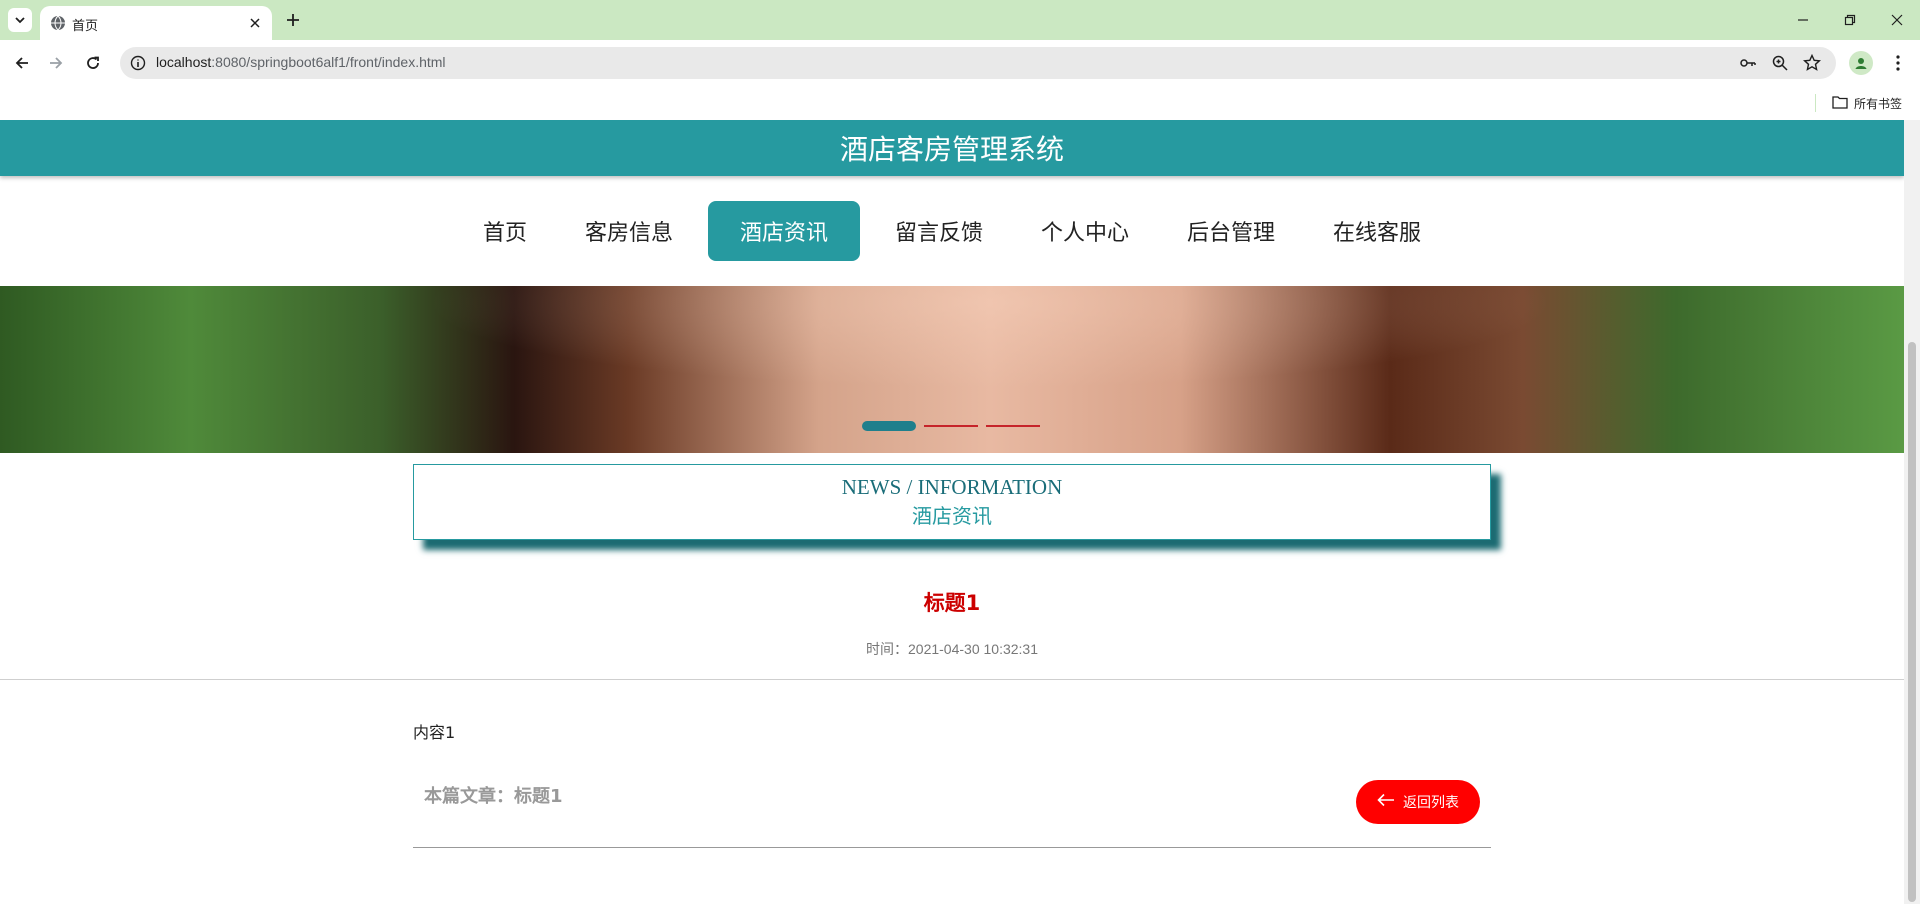 This screenshot has width=1920, height=904. I want to click on back-to-list-button: 返回列表, so click(1418, 802).